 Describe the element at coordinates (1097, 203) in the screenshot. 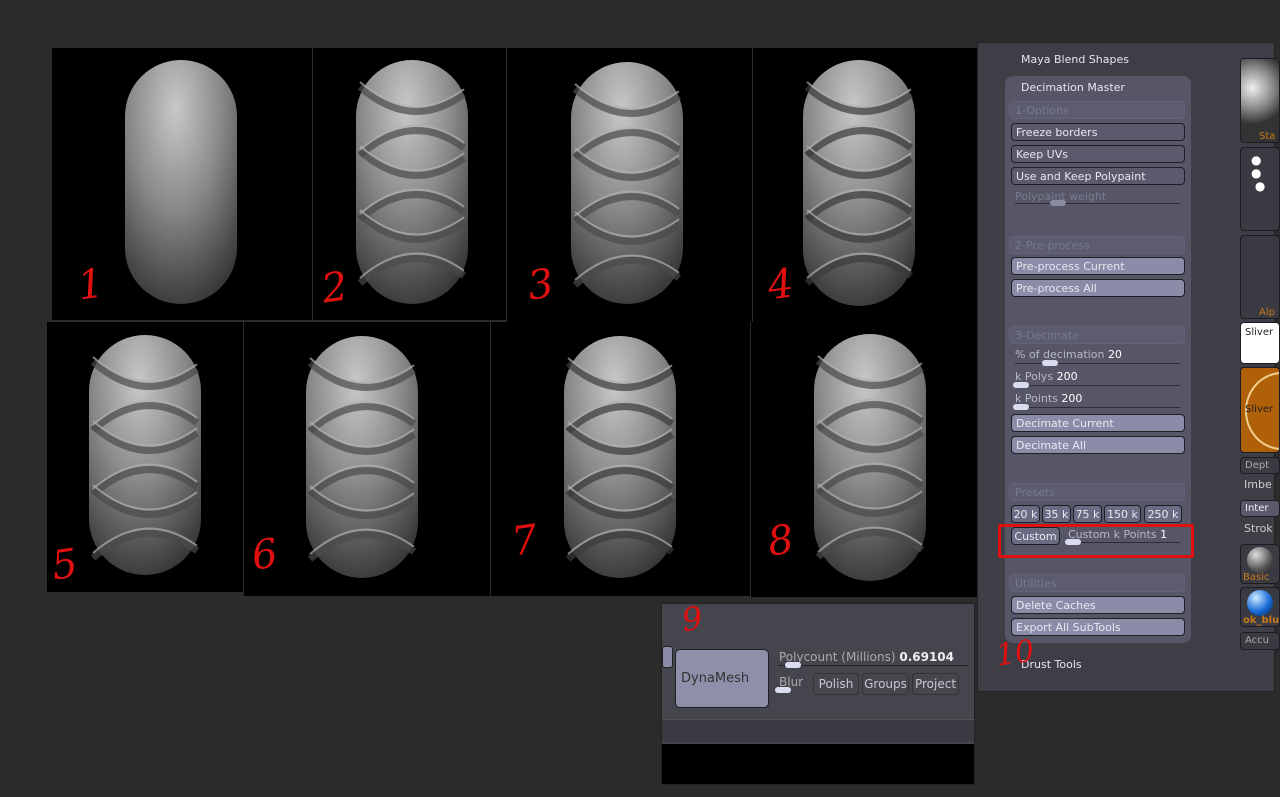

I see `polypaint-weight-slider` at that location.